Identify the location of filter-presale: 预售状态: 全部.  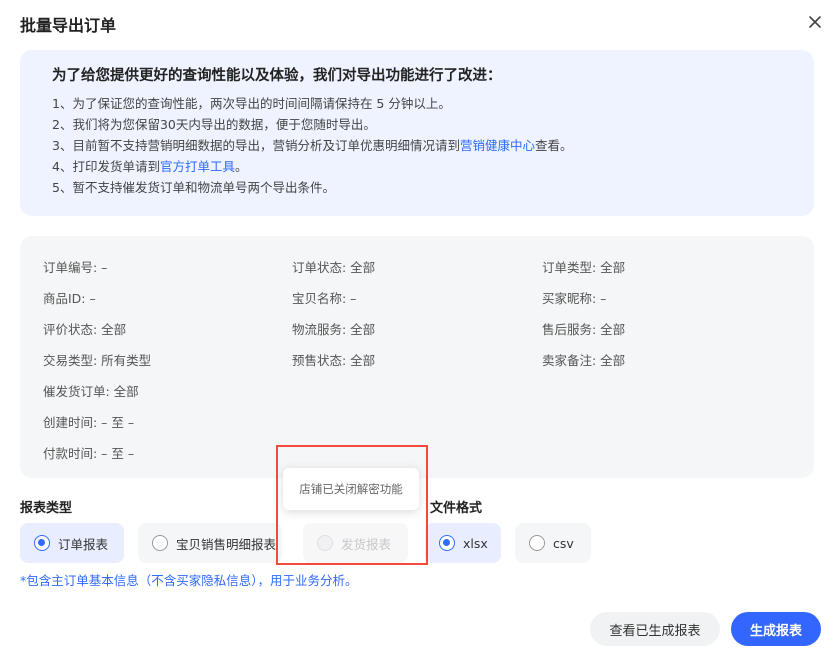
(334, 360).